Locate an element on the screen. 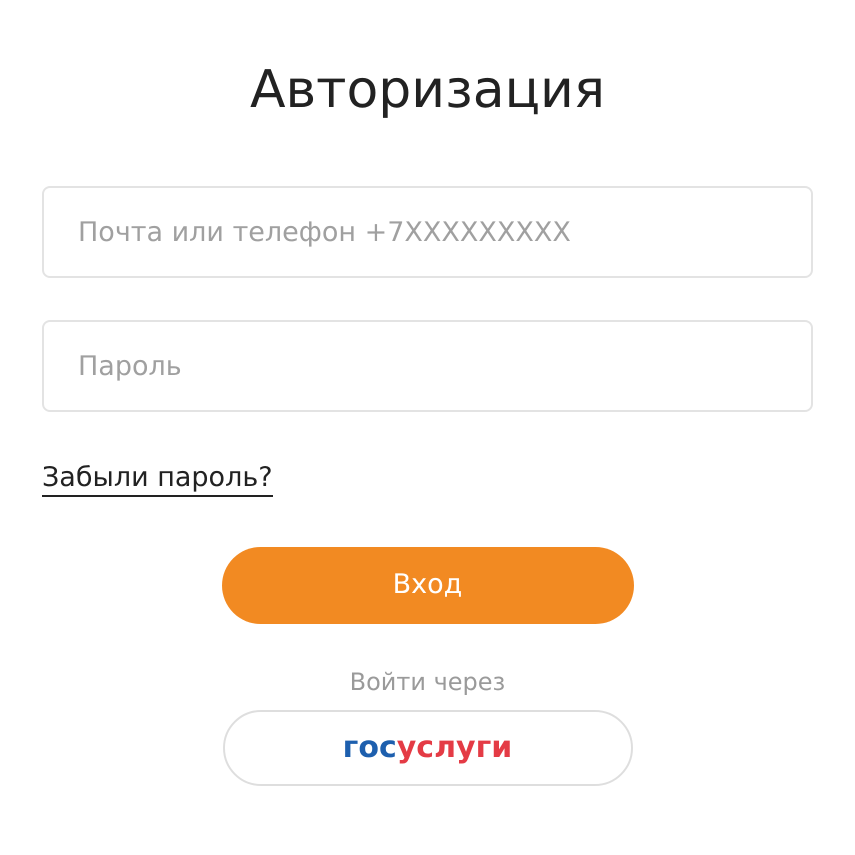 This screenshot has height=855, width=855. input-field: Почта или телефон +7XXXXXXXXX is located at coordinates (427, 232).